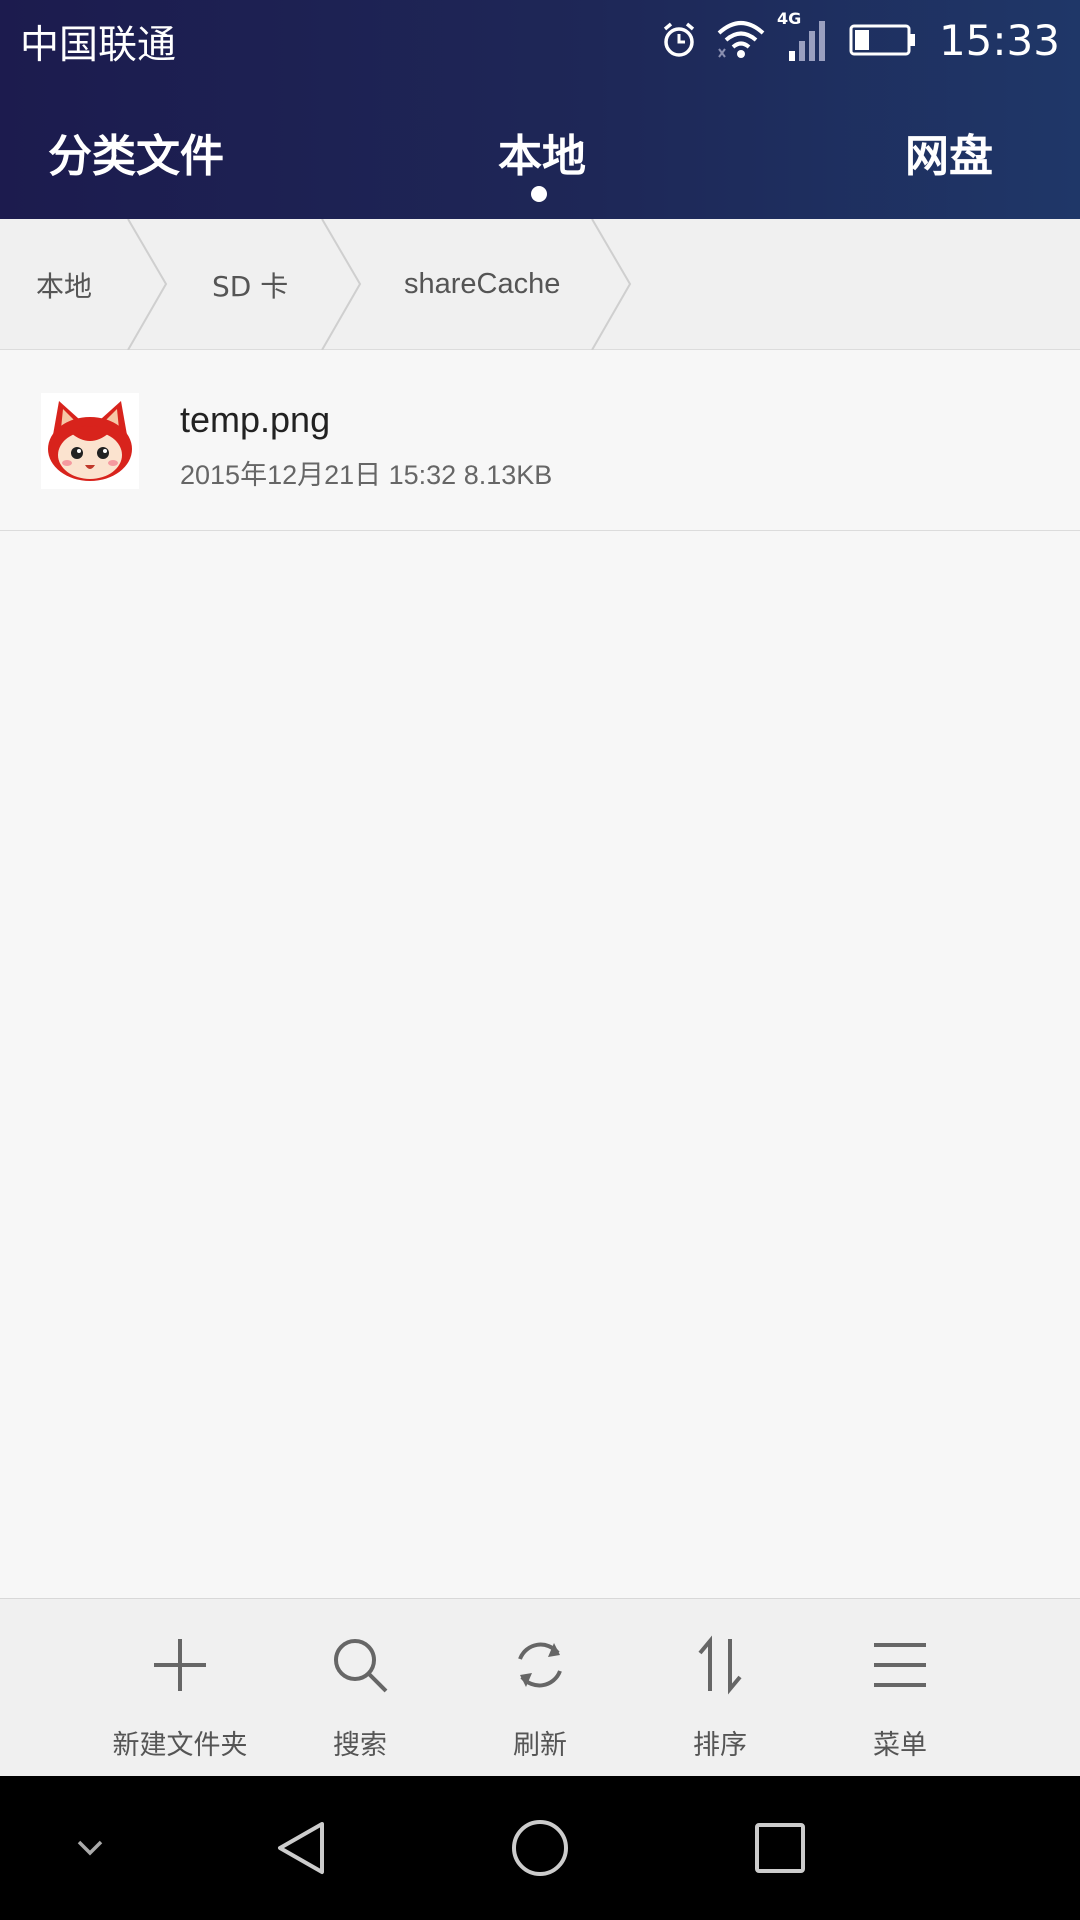  Describe the element at coordinates (482, 284) in the screenshot. I see `breadcrumb-item-sharecache: shareCache` at that location.